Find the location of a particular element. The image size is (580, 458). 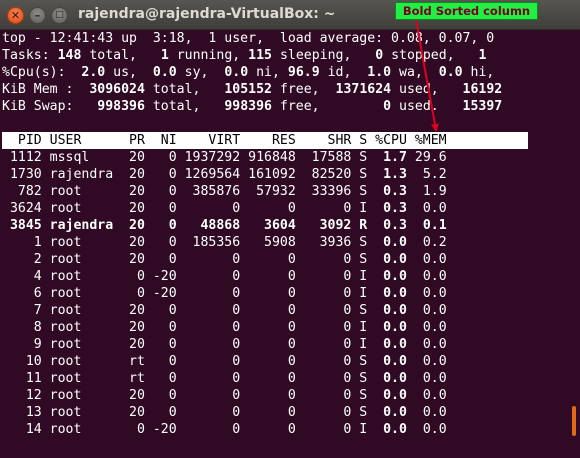

table-row: 2 root 20 0 0 0 0 S 0.0 0.0 is located at coordinates (285, 259).